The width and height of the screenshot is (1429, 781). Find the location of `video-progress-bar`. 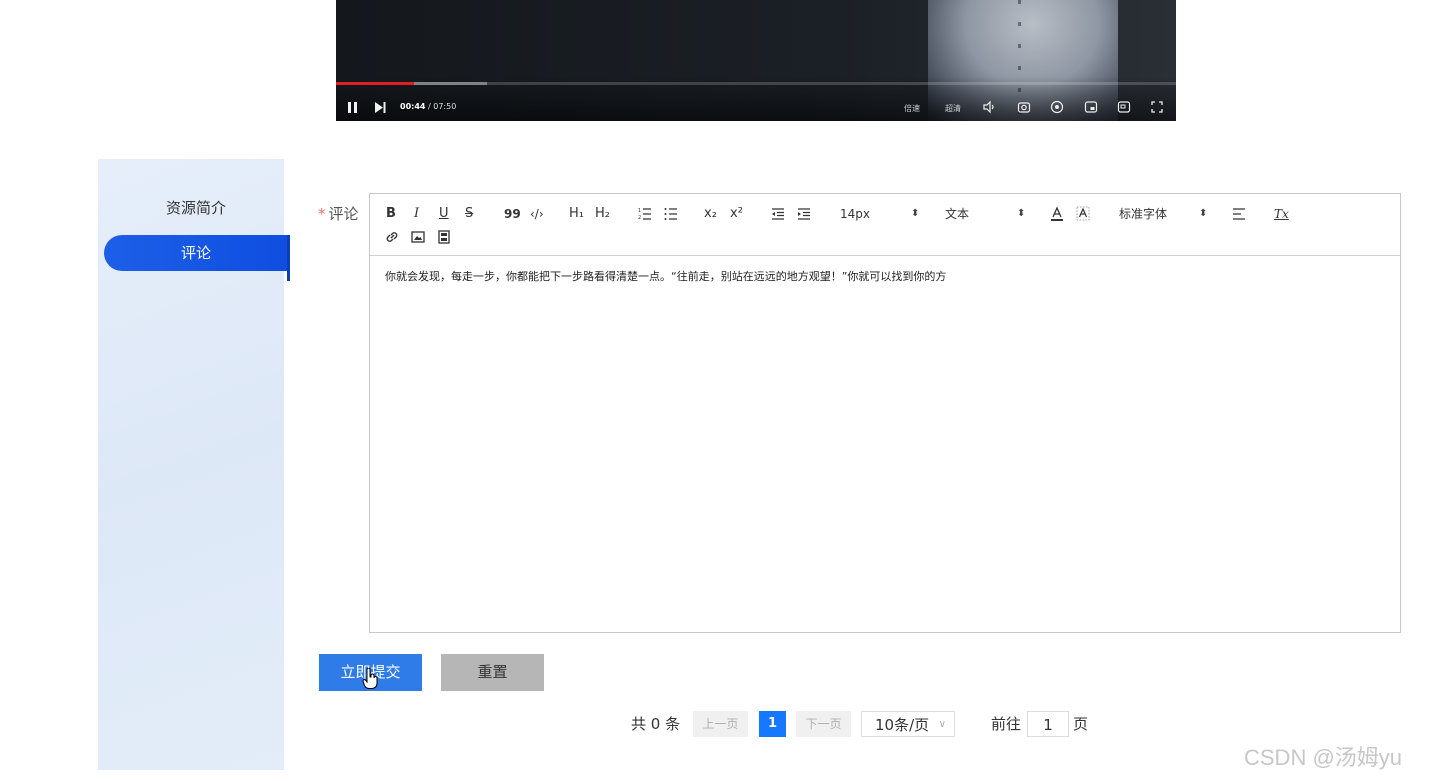

video-progress-bar is located at coordinates (756, 83).